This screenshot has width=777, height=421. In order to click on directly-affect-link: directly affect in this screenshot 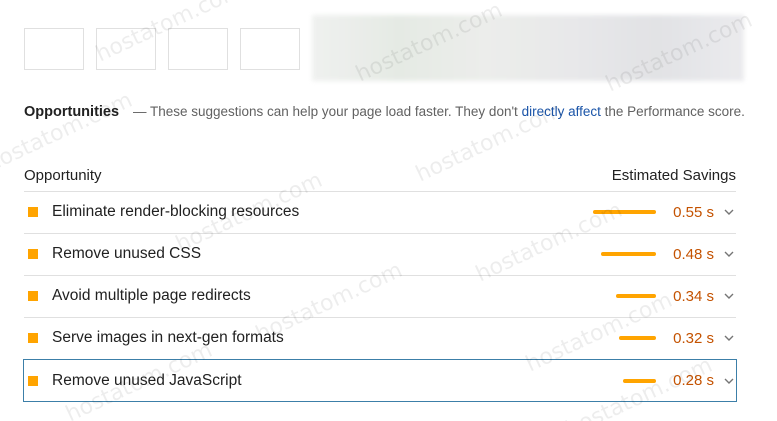, I will do `click(561, 111)`.